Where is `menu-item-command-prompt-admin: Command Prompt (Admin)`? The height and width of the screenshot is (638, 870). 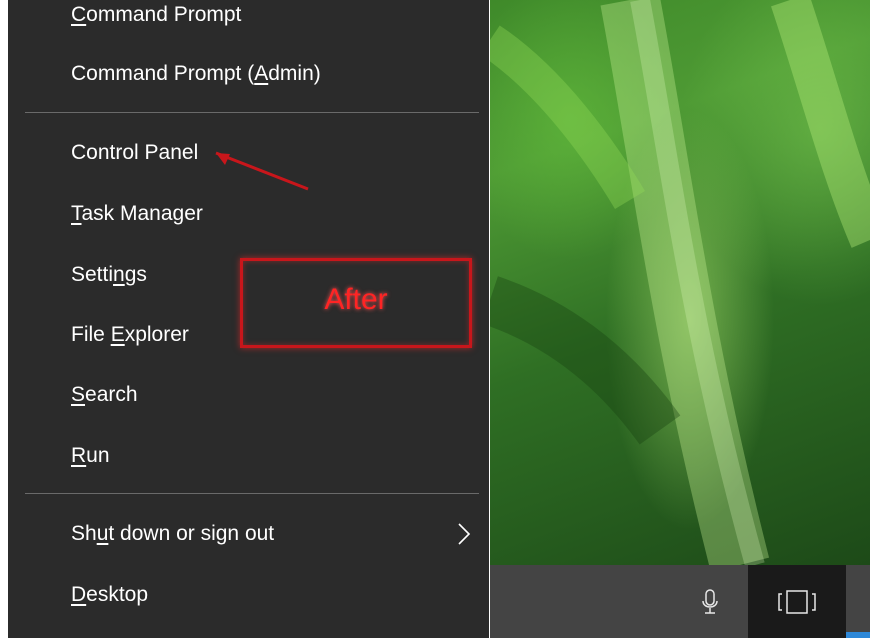
menu-item-command-prompt-admin: Command Prompt (Admin) is located at coordinates (248, 74).